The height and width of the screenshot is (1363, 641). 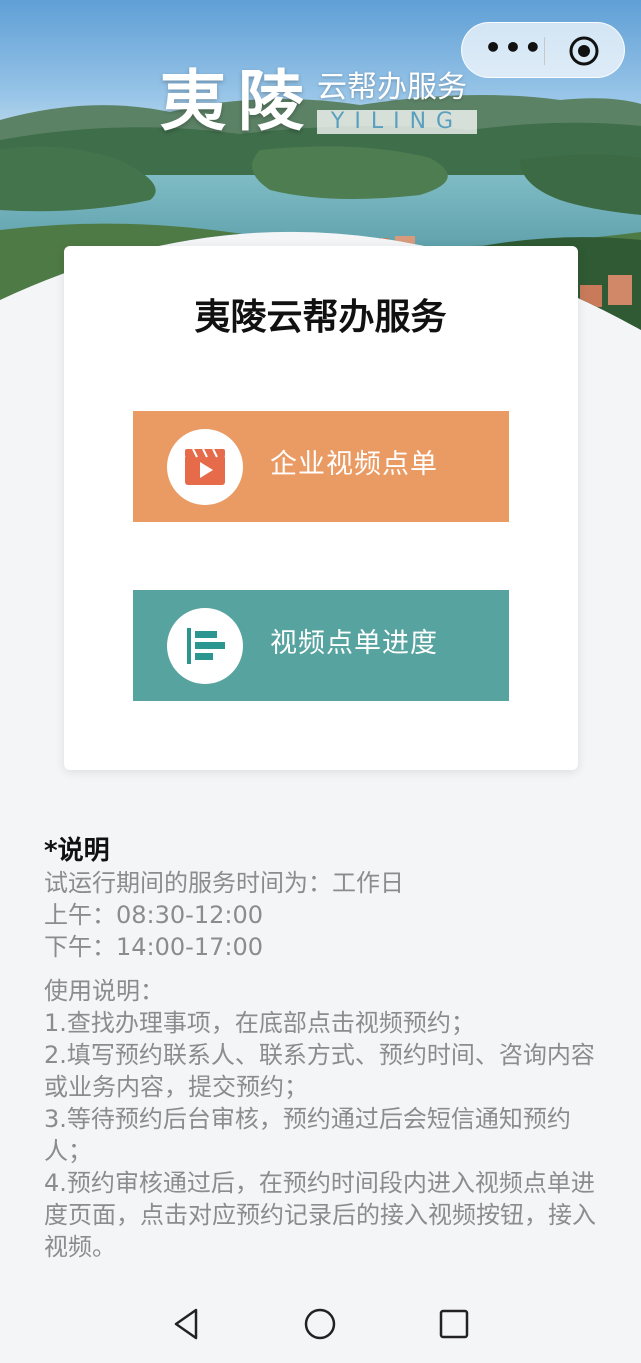 What do you see at coordinates (238, 101) in the screenshot?
I see `banner-title-big: 夷陵` at bounding box center [238, 101].